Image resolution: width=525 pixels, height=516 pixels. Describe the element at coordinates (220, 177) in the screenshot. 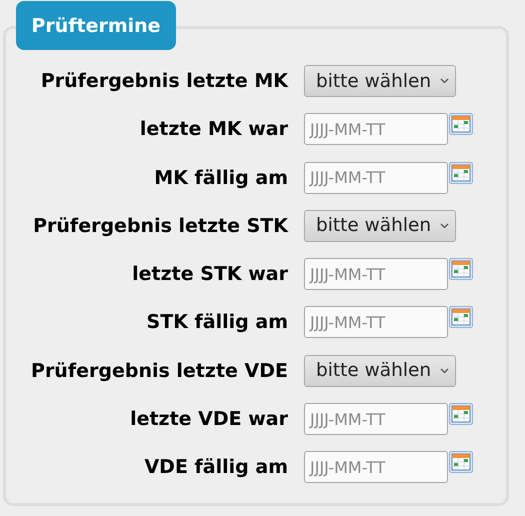

I see `field-label: MK fällig am` at that location.